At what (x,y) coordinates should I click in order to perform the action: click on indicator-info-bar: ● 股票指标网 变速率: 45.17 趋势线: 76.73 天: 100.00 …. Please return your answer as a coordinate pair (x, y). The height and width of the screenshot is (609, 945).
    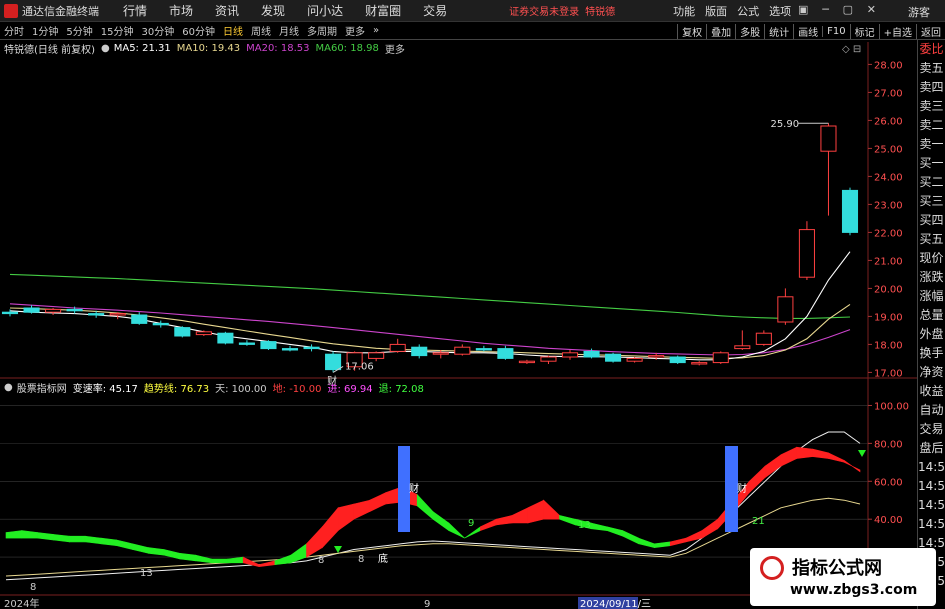
    Looking at the image, I should click on (212, 387).